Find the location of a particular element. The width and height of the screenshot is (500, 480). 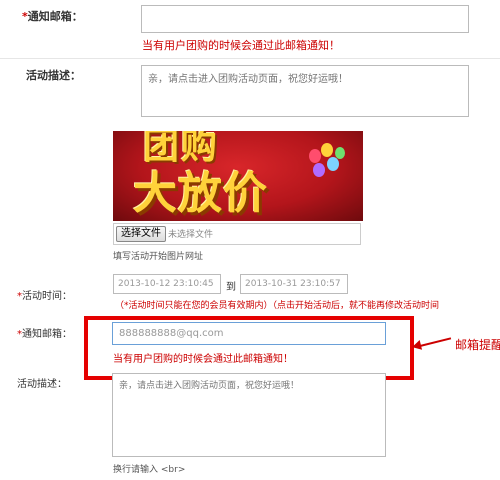

callout-arrow-head is located at coordinates (416, 346).